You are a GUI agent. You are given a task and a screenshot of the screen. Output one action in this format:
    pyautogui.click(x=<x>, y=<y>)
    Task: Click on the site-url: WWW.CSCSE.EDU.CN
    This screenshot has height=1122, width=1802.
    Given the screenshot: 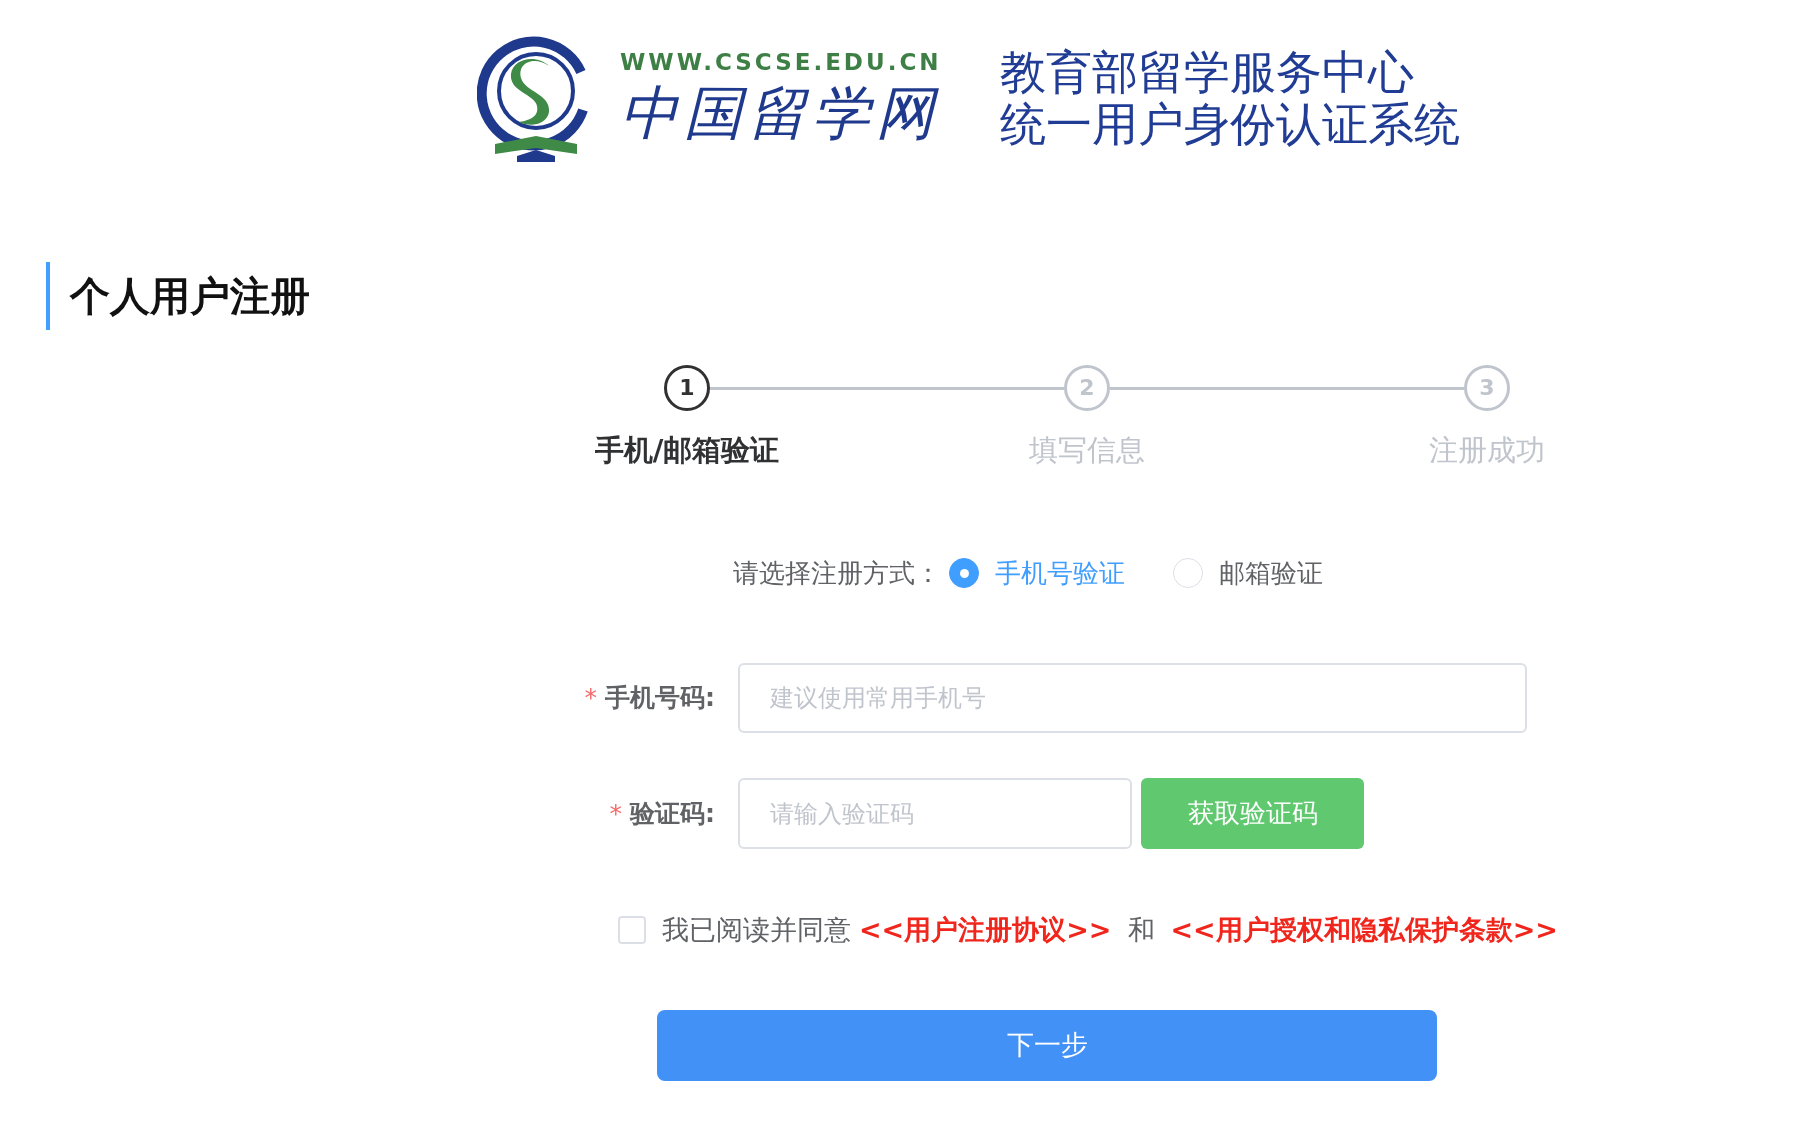 What is the action you would take?
    pyautogui.click(x=781, y=62)
    